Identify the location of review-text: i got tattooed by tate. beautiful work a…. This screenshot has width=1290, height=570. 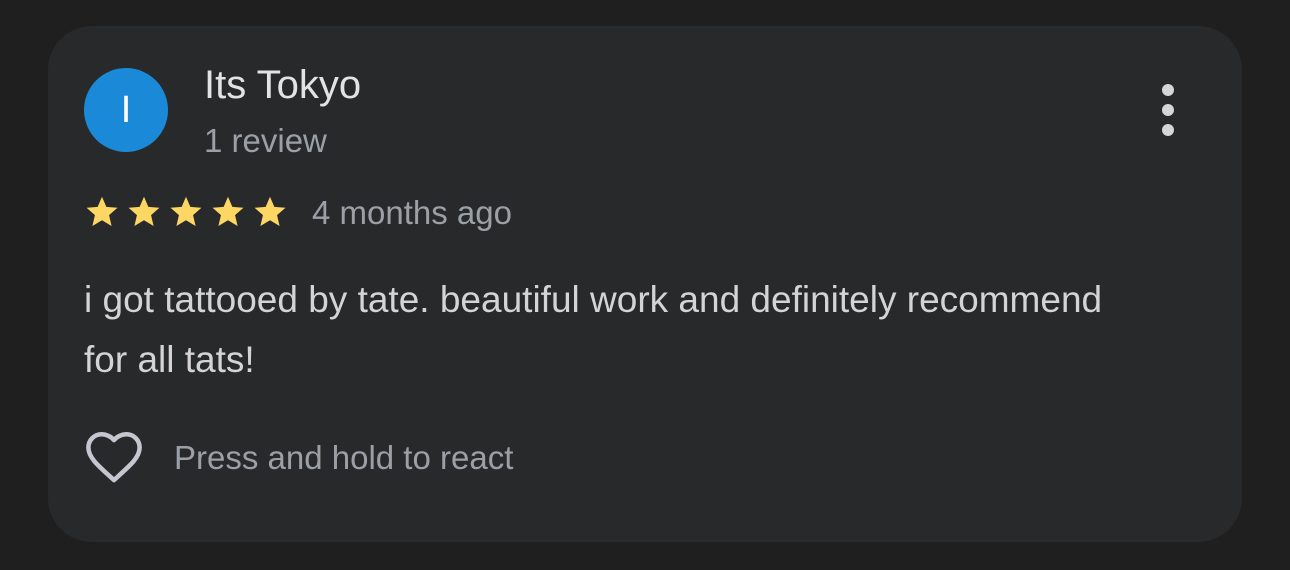
(593, 329).